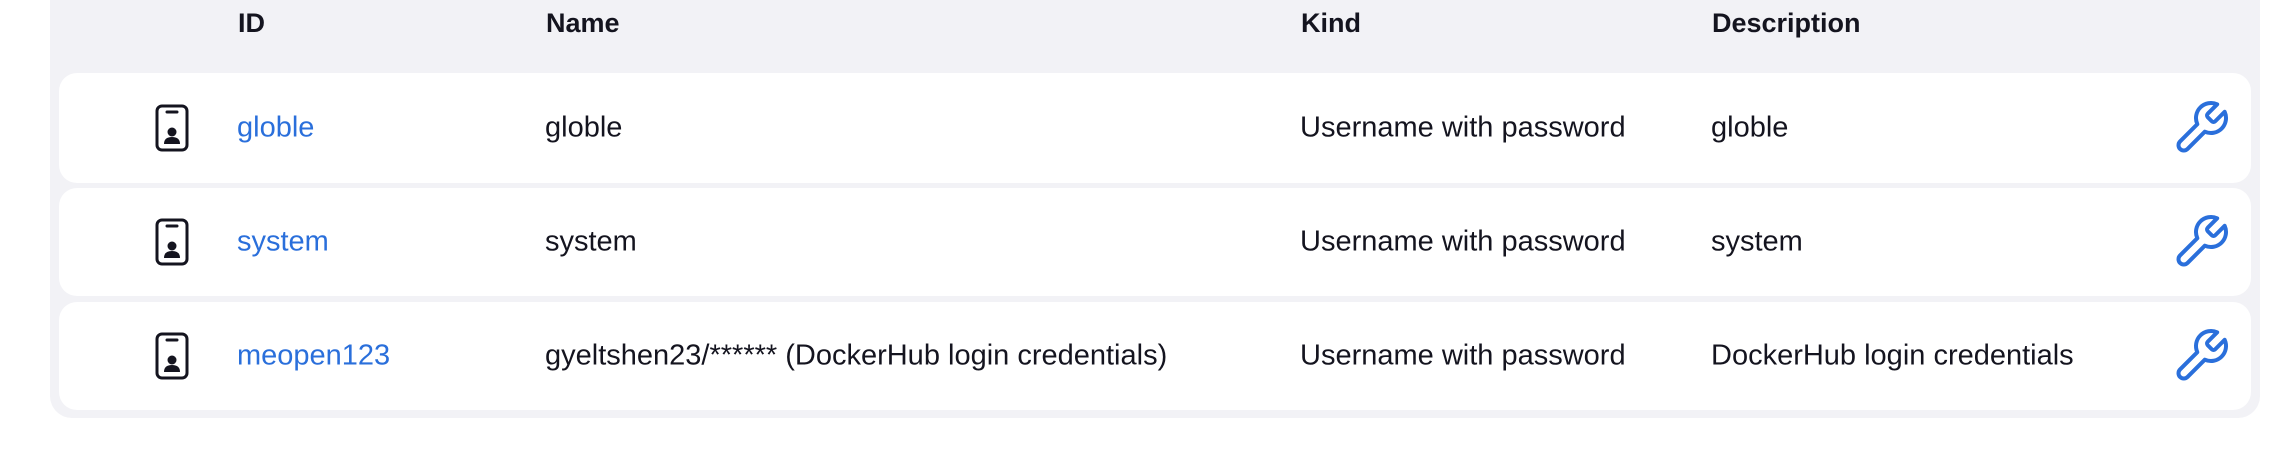 This screenshot has height=458, width=2286. Describe the element at coordinates (1750, 127) in the screenshot. I see `credential-description: globle` at that location.